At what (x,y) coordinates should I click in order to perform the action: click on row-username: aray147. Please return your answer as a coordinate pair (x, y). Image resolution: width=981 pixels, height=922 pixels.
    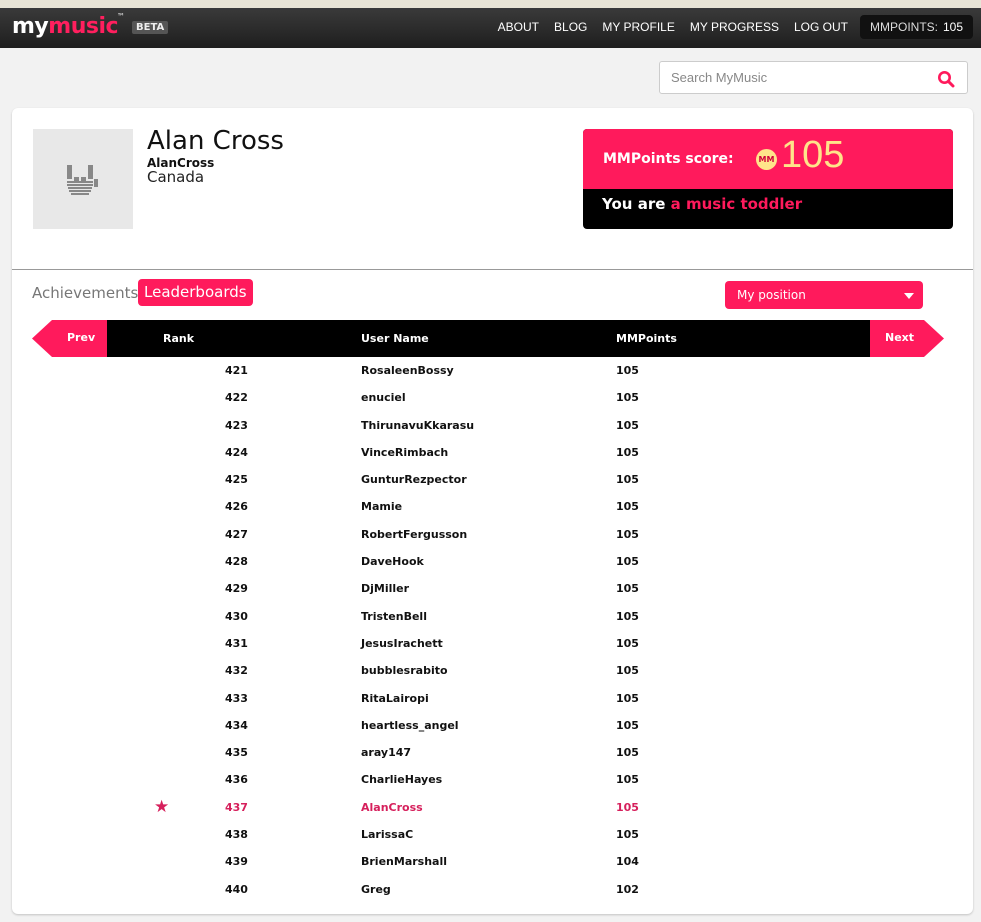
    Looking at the image, I should click on (386, 752).